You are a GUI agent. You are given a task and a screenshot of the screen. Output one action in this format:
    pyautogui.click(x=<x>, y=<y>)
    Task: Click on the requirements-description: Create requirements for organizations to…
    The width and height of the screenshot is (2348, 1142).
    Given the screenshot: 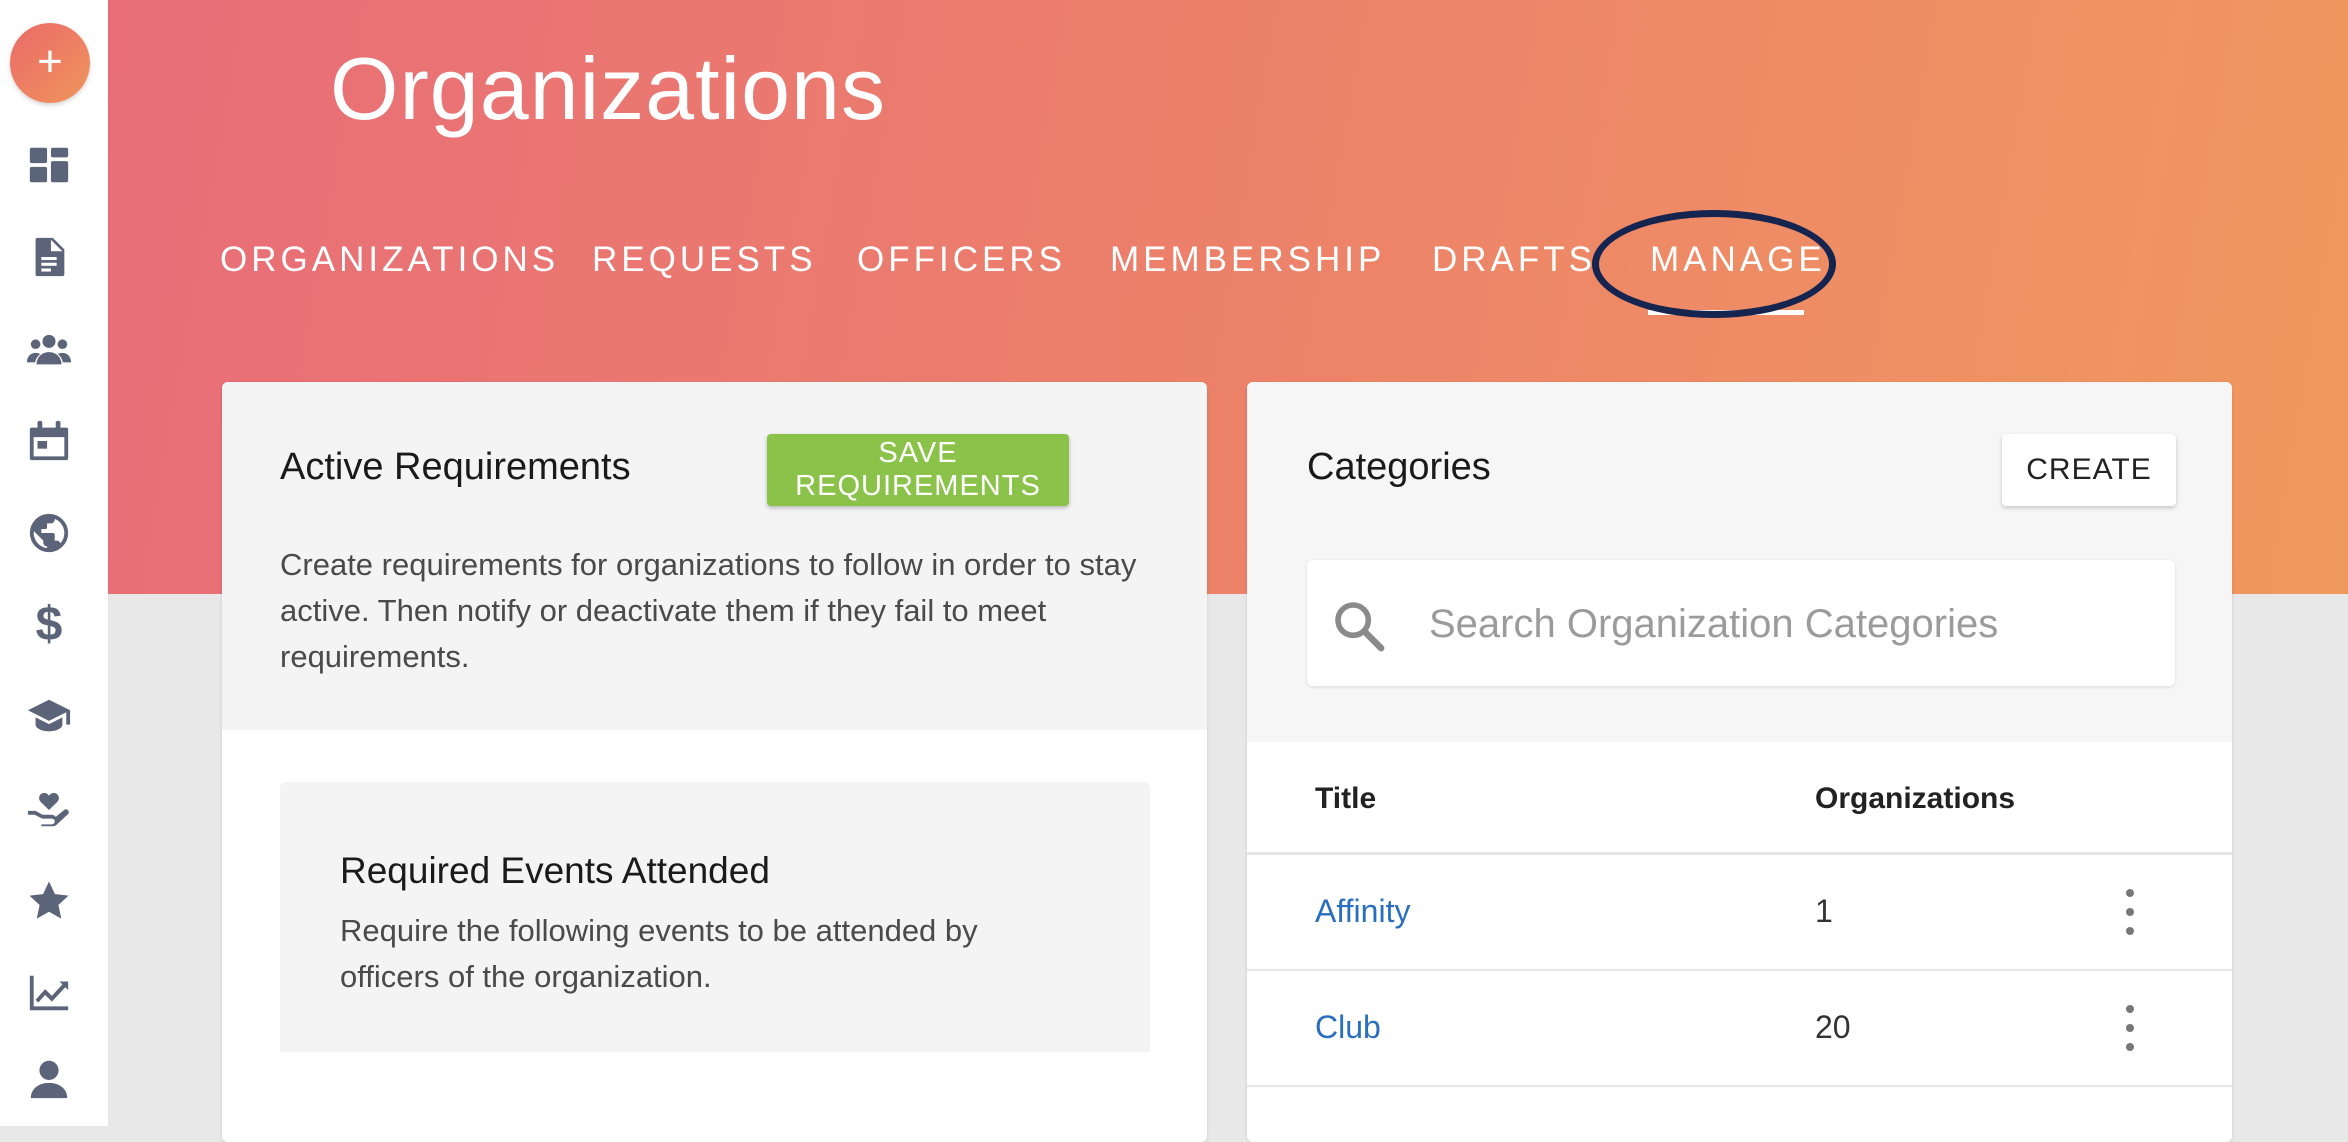 What is the action you would take?
    pyautogui.click(x=708, y=610)
    